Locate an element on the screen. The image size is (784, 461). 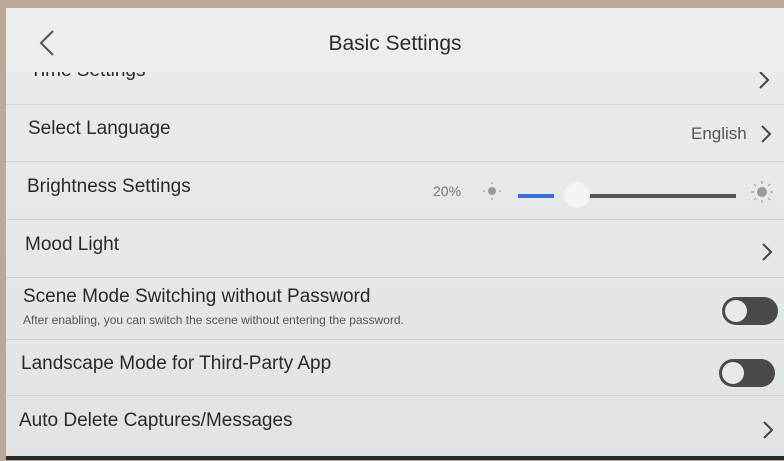
landscape-mode-label: Landscape Mode for Third-Party App is located at coordinates (176, 363).